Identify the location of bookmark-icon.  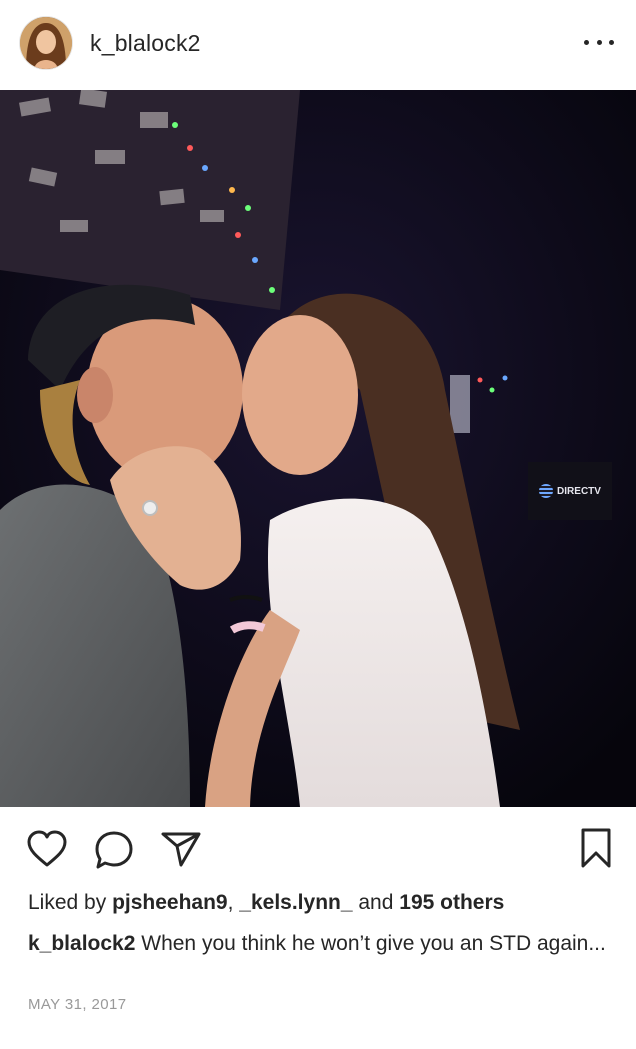
(596, 848).